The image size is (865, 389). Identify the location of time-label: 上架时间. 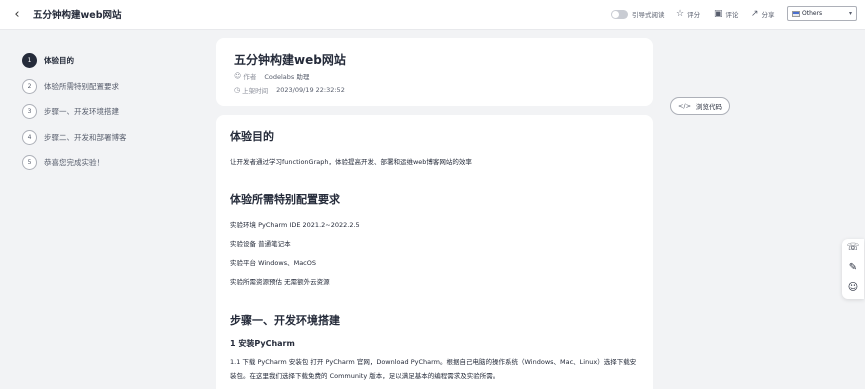
(255, 91).